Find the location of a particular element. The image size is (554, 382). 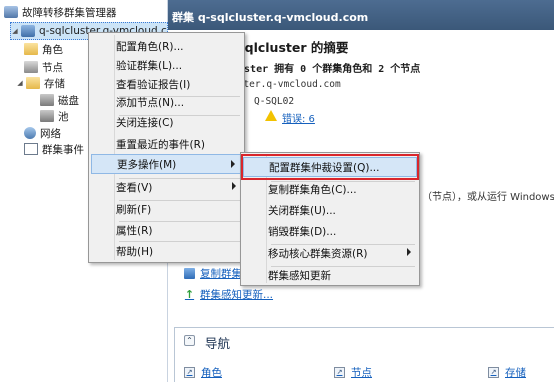

highlight-annotation-box is located at coordinates (330, 167).